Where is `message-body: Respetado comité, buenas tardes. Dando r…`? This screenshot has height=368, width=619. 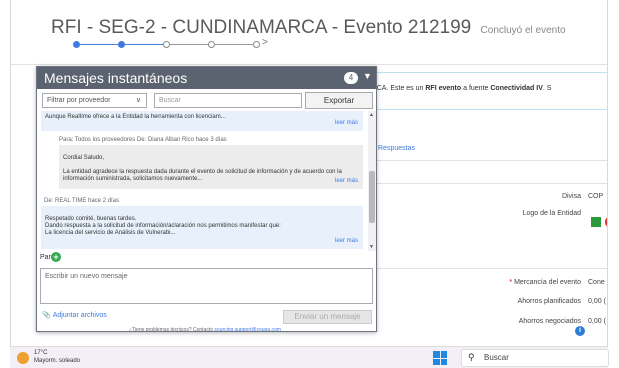
message-body: Respetado comité, buenas tardes. Dando r… is located at coordinates (163, 226).